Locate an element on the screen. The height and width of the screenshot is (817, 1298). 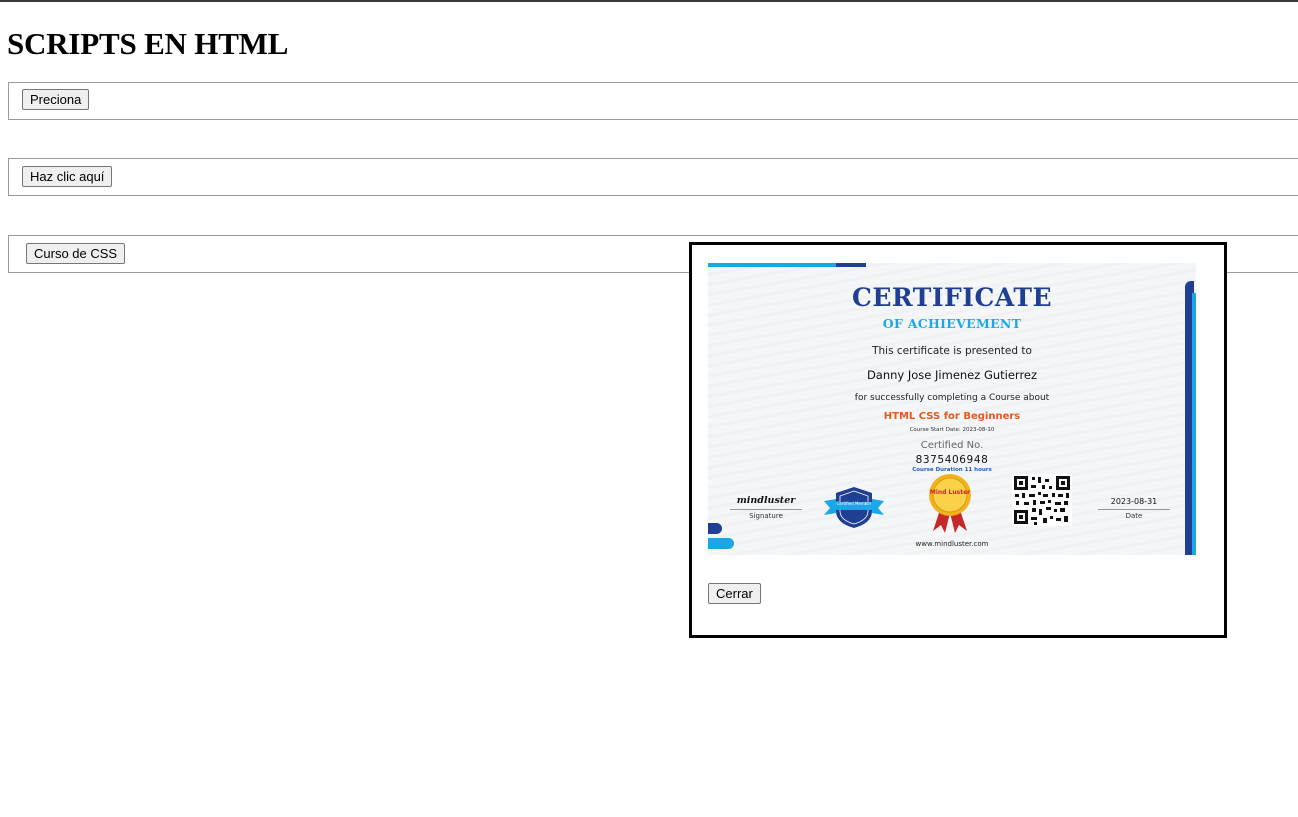
certified-label: Certified No. is located at coordinates (952, 445).